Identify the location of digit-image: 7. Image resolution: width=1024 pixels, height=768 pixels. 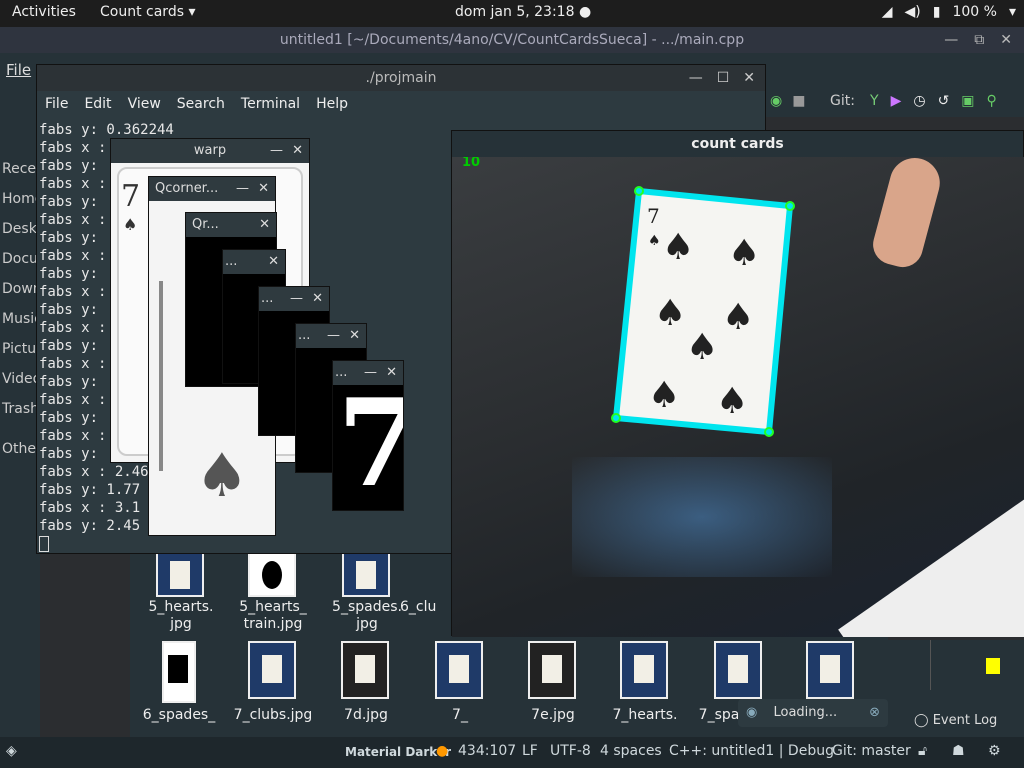
(368, 444).